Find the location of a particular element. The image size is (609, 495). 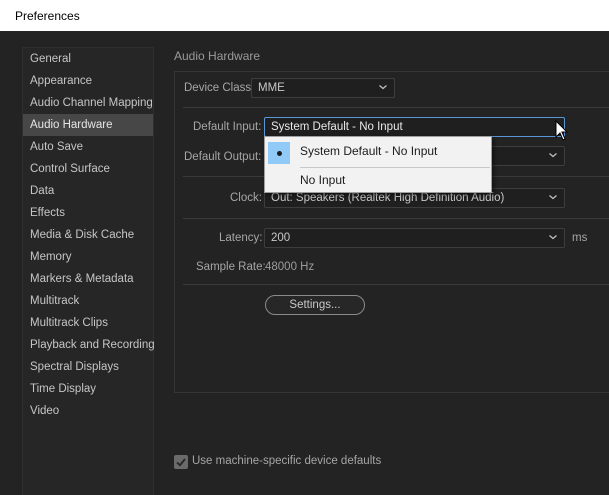

checkmark-icon is located at coordinates (181, 462).